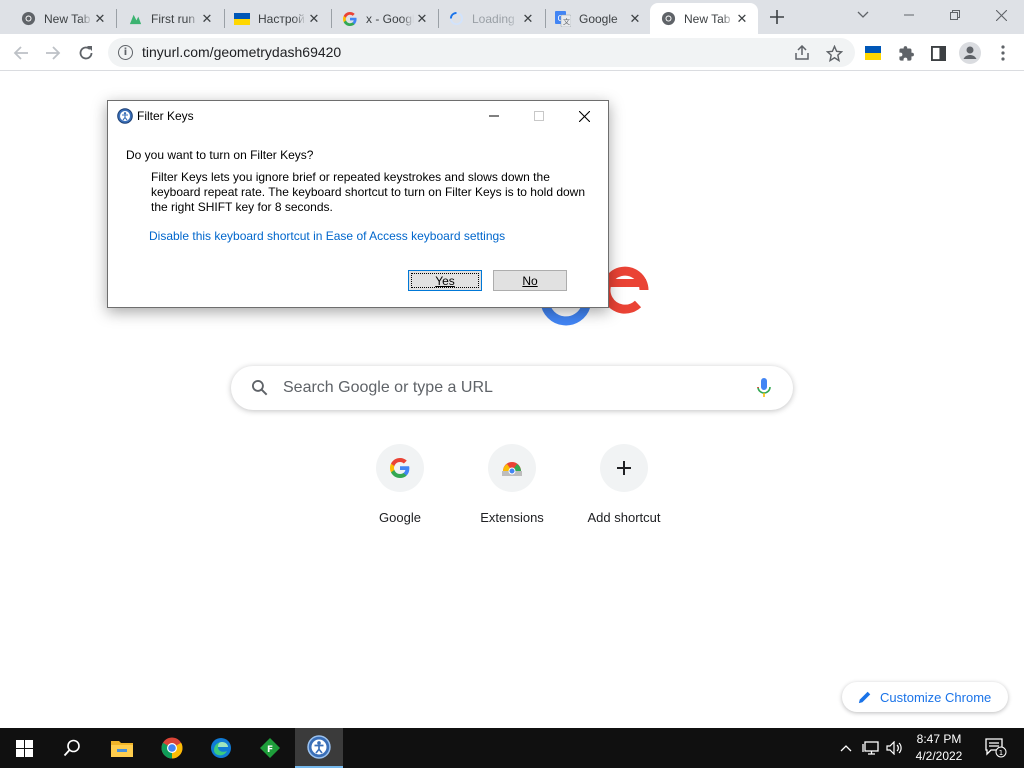 This screenshot has height=768, width=1024. I want to click on notification-icon: 1, so click(996, 748).